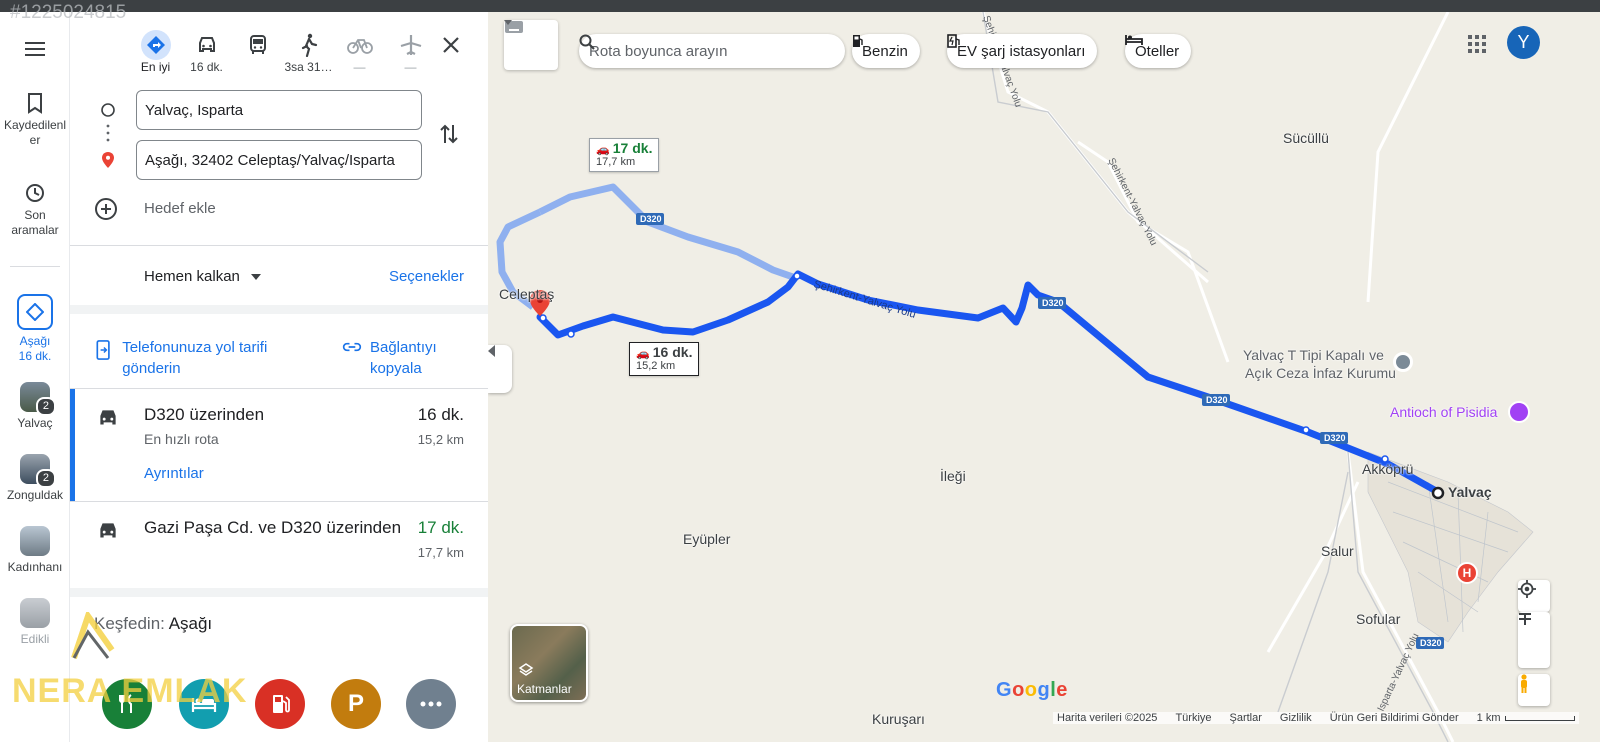  Describe the element at coordinates (864, 299) in the screenshot. I see `road-label-sehirkent-1: Şehirkent-Yalvaç Yolu` at that location.